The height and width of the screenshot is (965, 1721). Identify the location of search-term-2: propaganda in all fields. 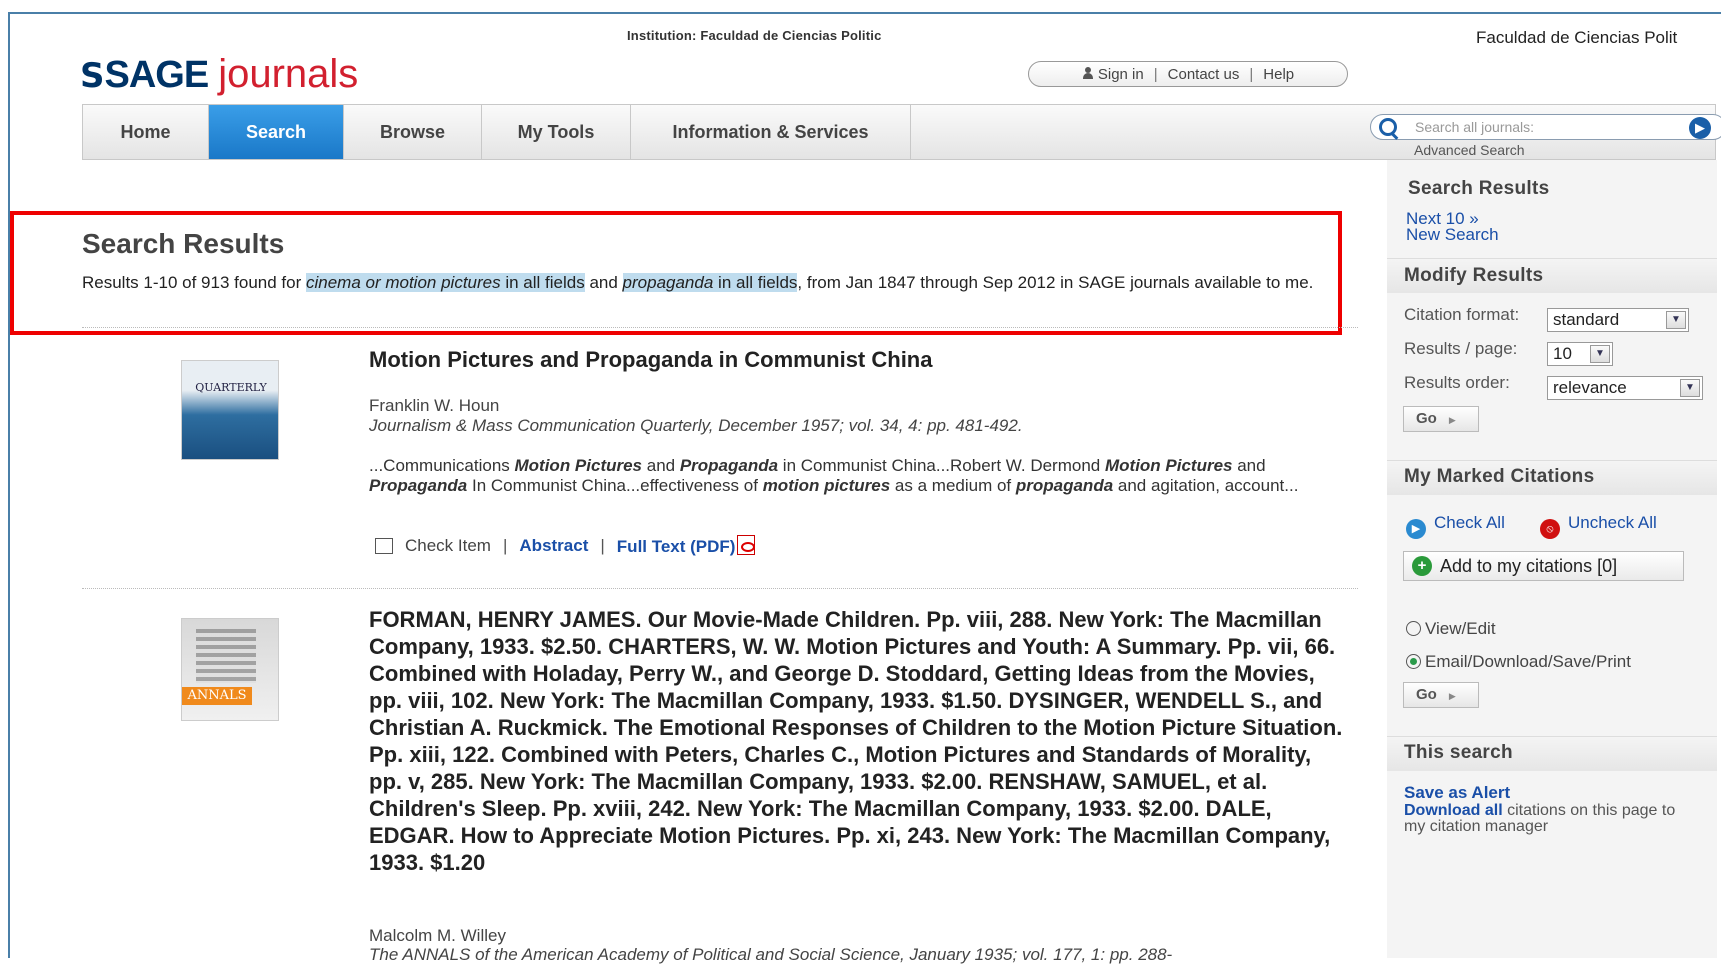
(710, 282).